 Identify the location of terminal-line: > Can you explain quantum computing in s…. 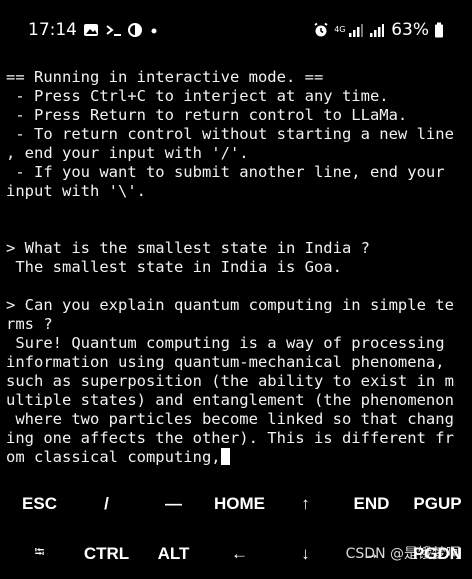
(230, 305).